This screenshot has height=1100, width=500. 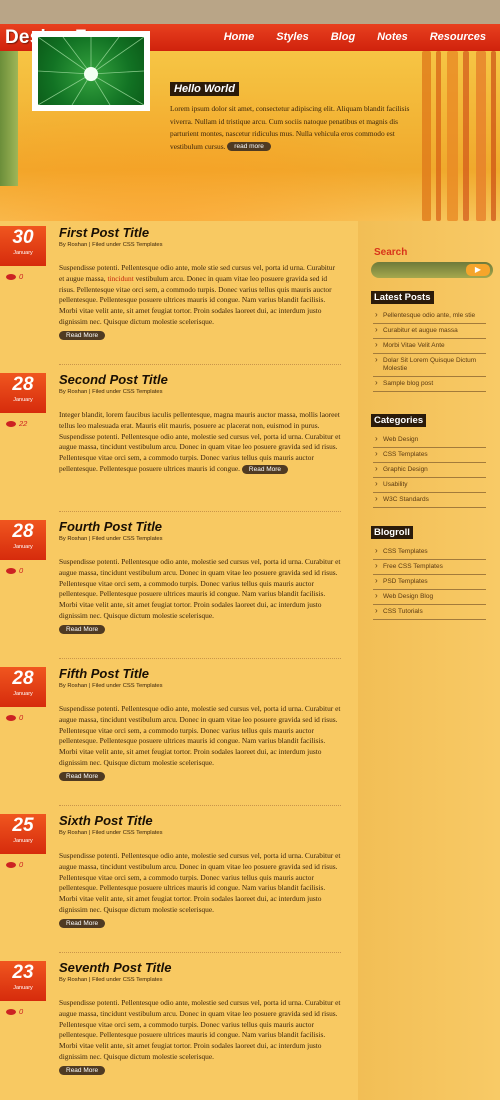 I want to click on search-button: ▶, so click(x=478, y=270).